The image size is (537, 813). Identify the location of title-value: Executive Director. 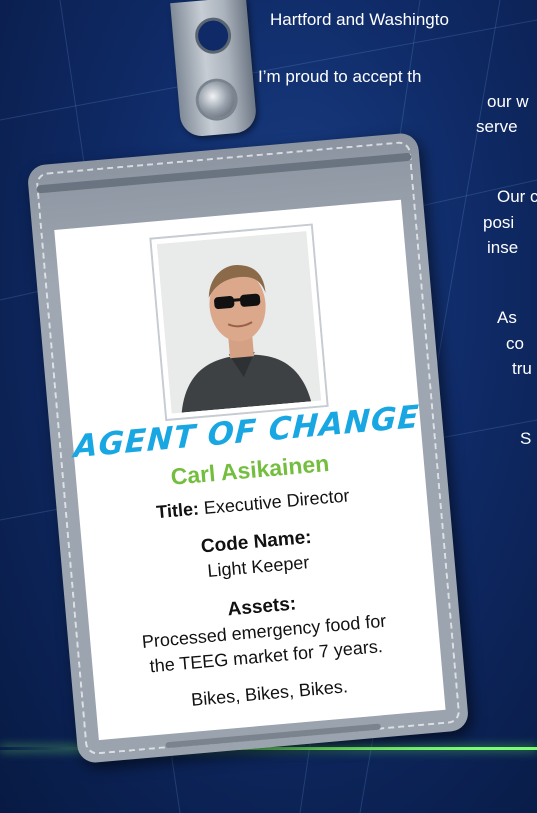
(277, 502).